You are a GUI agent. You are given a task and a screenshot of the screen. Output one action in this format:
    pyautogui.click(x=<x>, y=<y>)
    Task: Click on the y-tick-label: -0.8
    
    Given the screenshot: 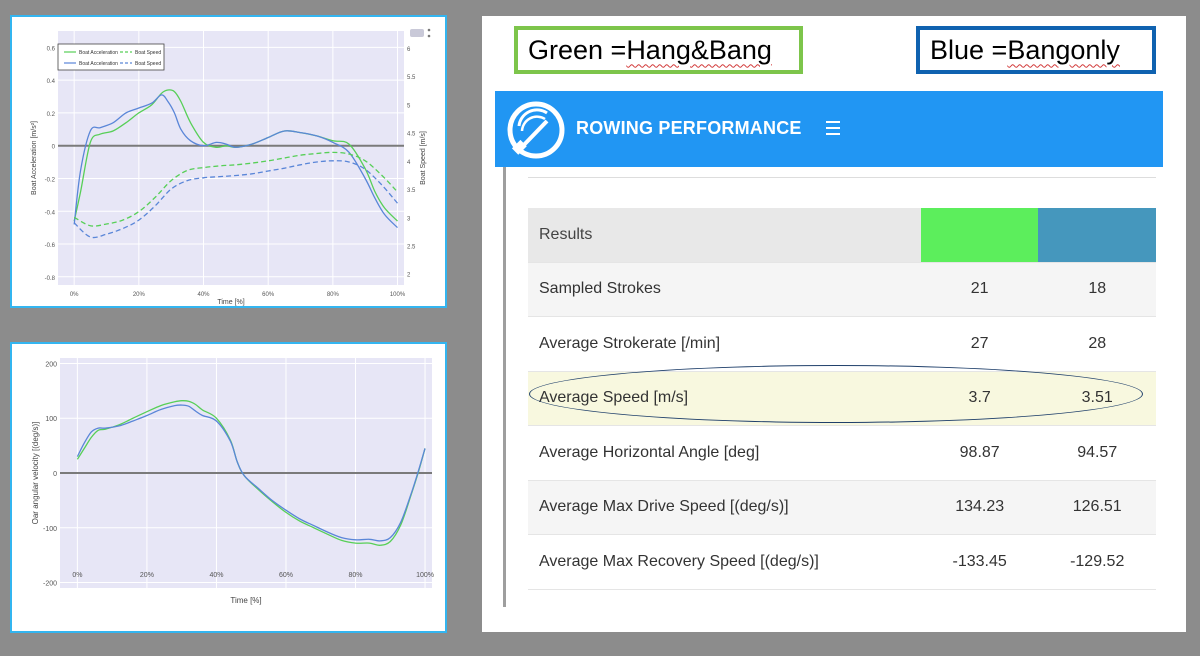 What is the action you would take?
    pyautogui.click(x=50, y=279)
    